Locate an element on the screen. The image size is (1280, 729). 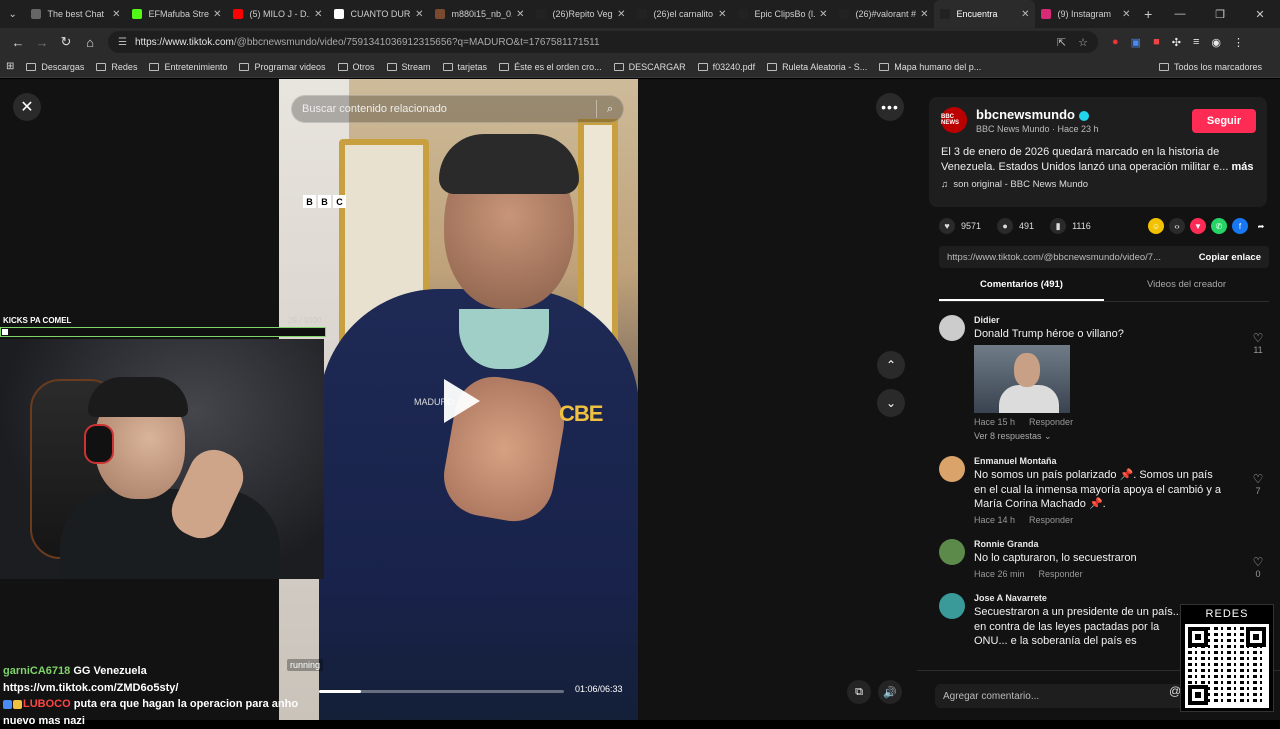
bookmark-item: DESCARGAR is located at coordinates (649, 67).